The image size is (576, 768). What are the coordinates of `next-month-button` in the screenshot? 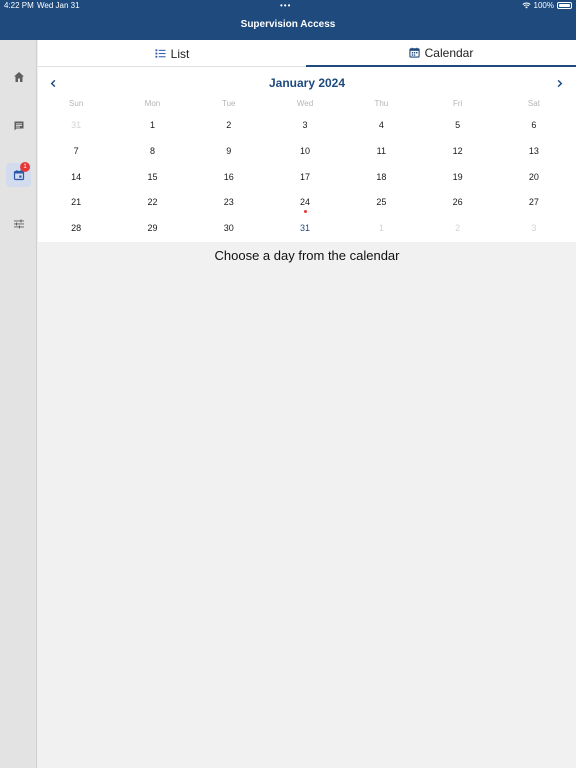 It's located at (559, 83).